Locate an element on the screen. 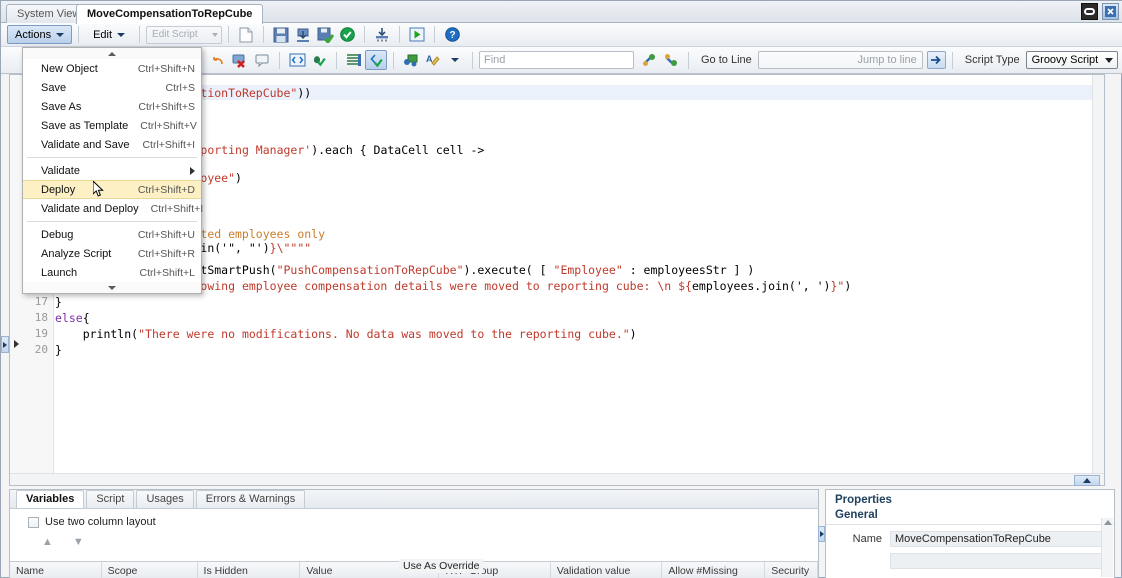  table-column-header: Validation value is located at coordinates (607, 570).